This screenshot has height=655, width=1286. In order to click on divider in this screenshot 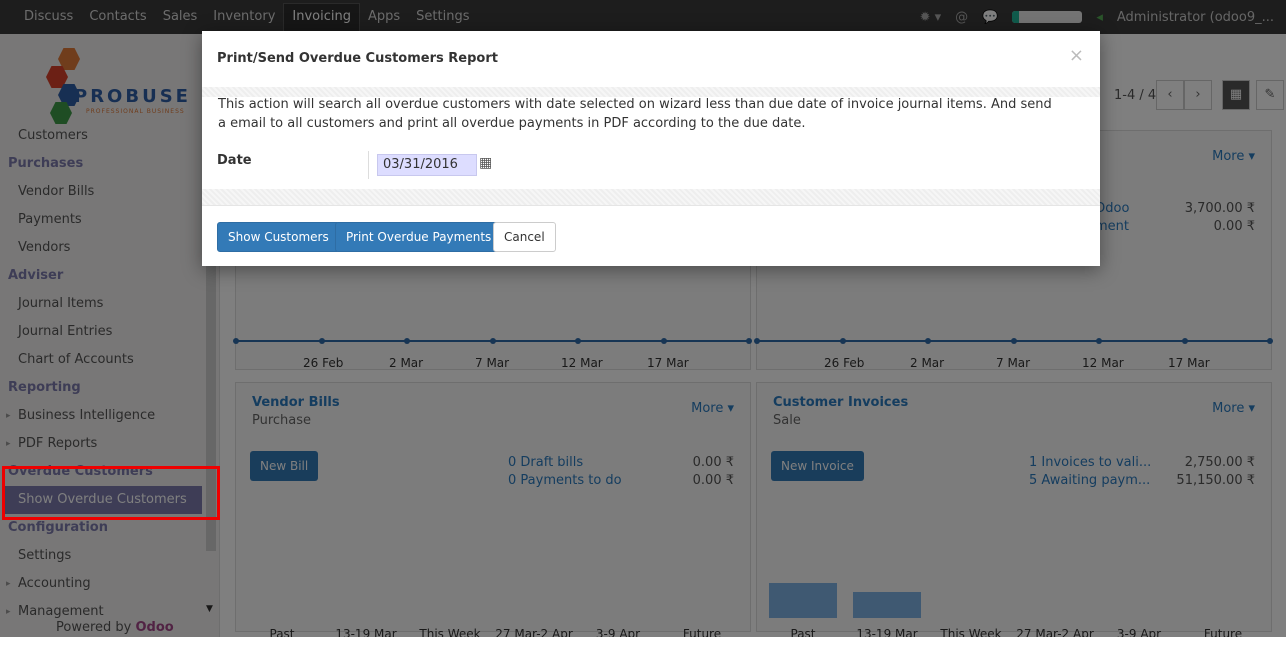, I will do `click(651, 197)`.